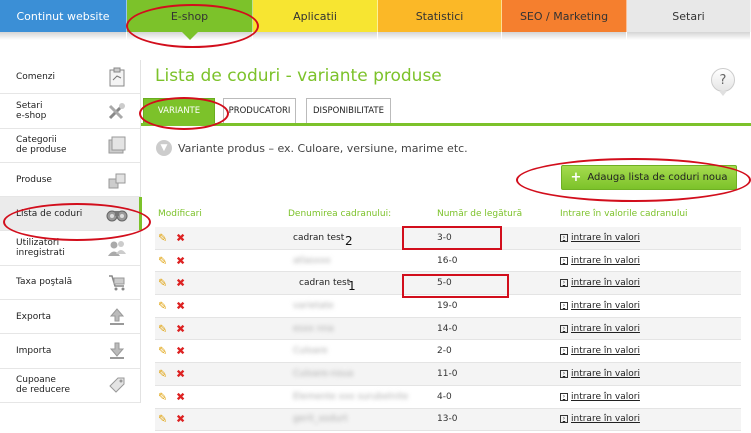 This screenshot has height=433, width=751. Describe the element at coordinates (70, 248) in the screenshot. I see `sidebar-item-users: Utilizatori inregistrati` at that location.